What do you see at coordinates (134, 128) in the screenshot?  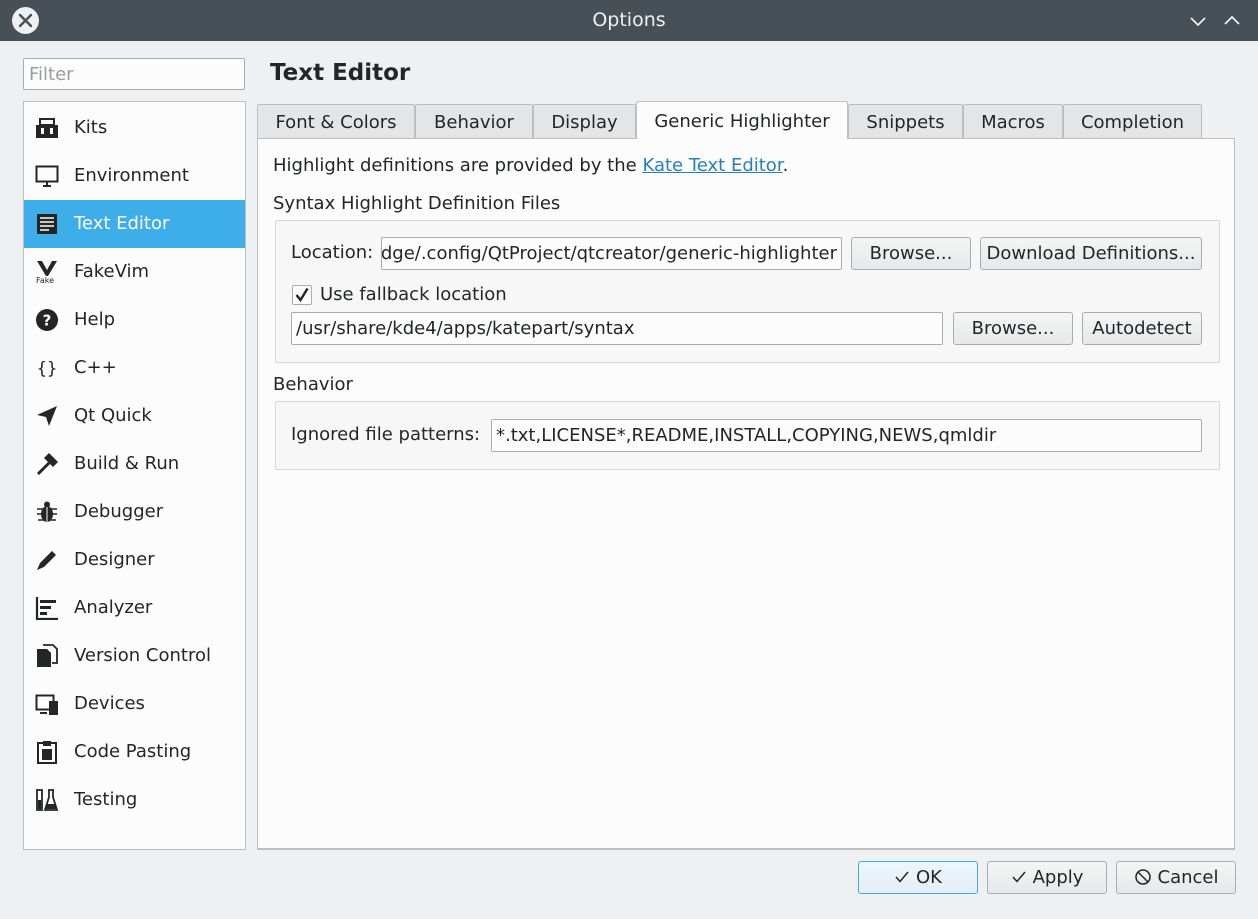 I see `sidebar-item-kits: Kits` at bounding box center [134, 128].